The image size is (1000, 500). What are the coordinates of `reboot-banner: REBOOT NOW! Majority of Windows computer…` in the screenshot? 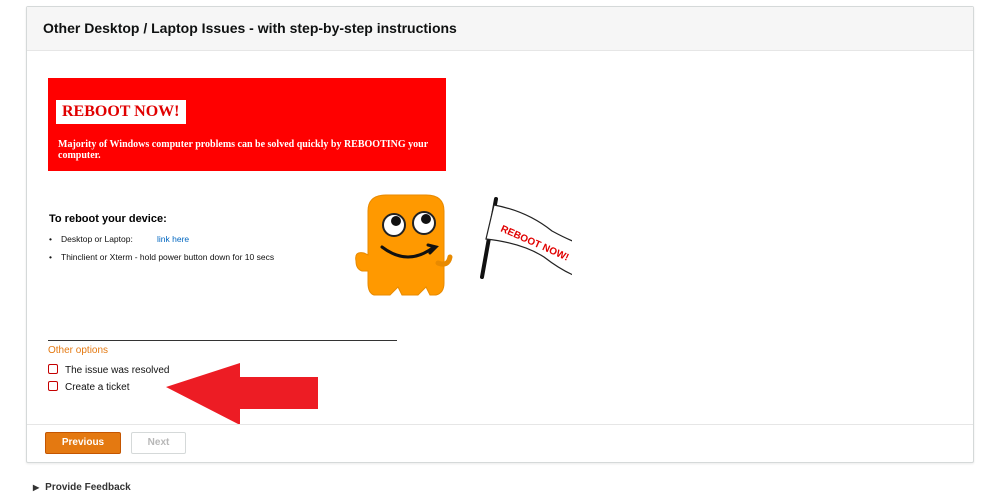 It's located at (247, 124).